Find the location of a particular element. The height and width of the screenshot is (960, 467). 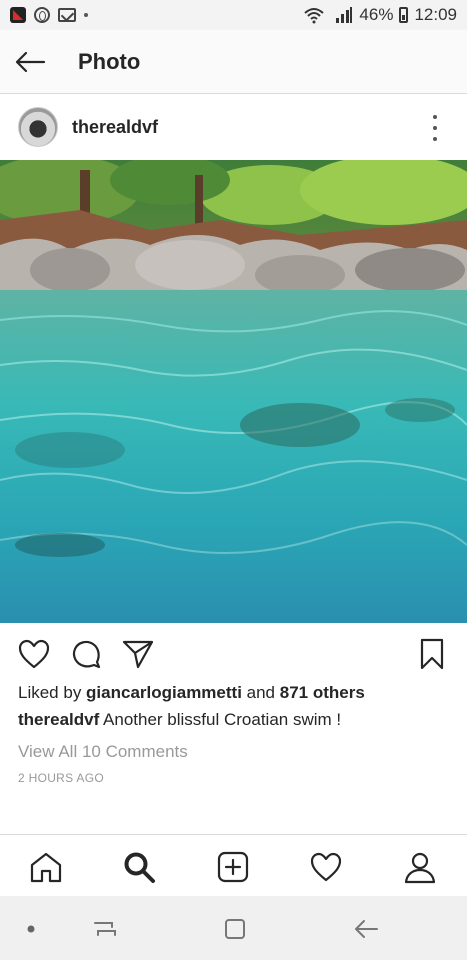

nav-activity is located at coordinates (326, 867).